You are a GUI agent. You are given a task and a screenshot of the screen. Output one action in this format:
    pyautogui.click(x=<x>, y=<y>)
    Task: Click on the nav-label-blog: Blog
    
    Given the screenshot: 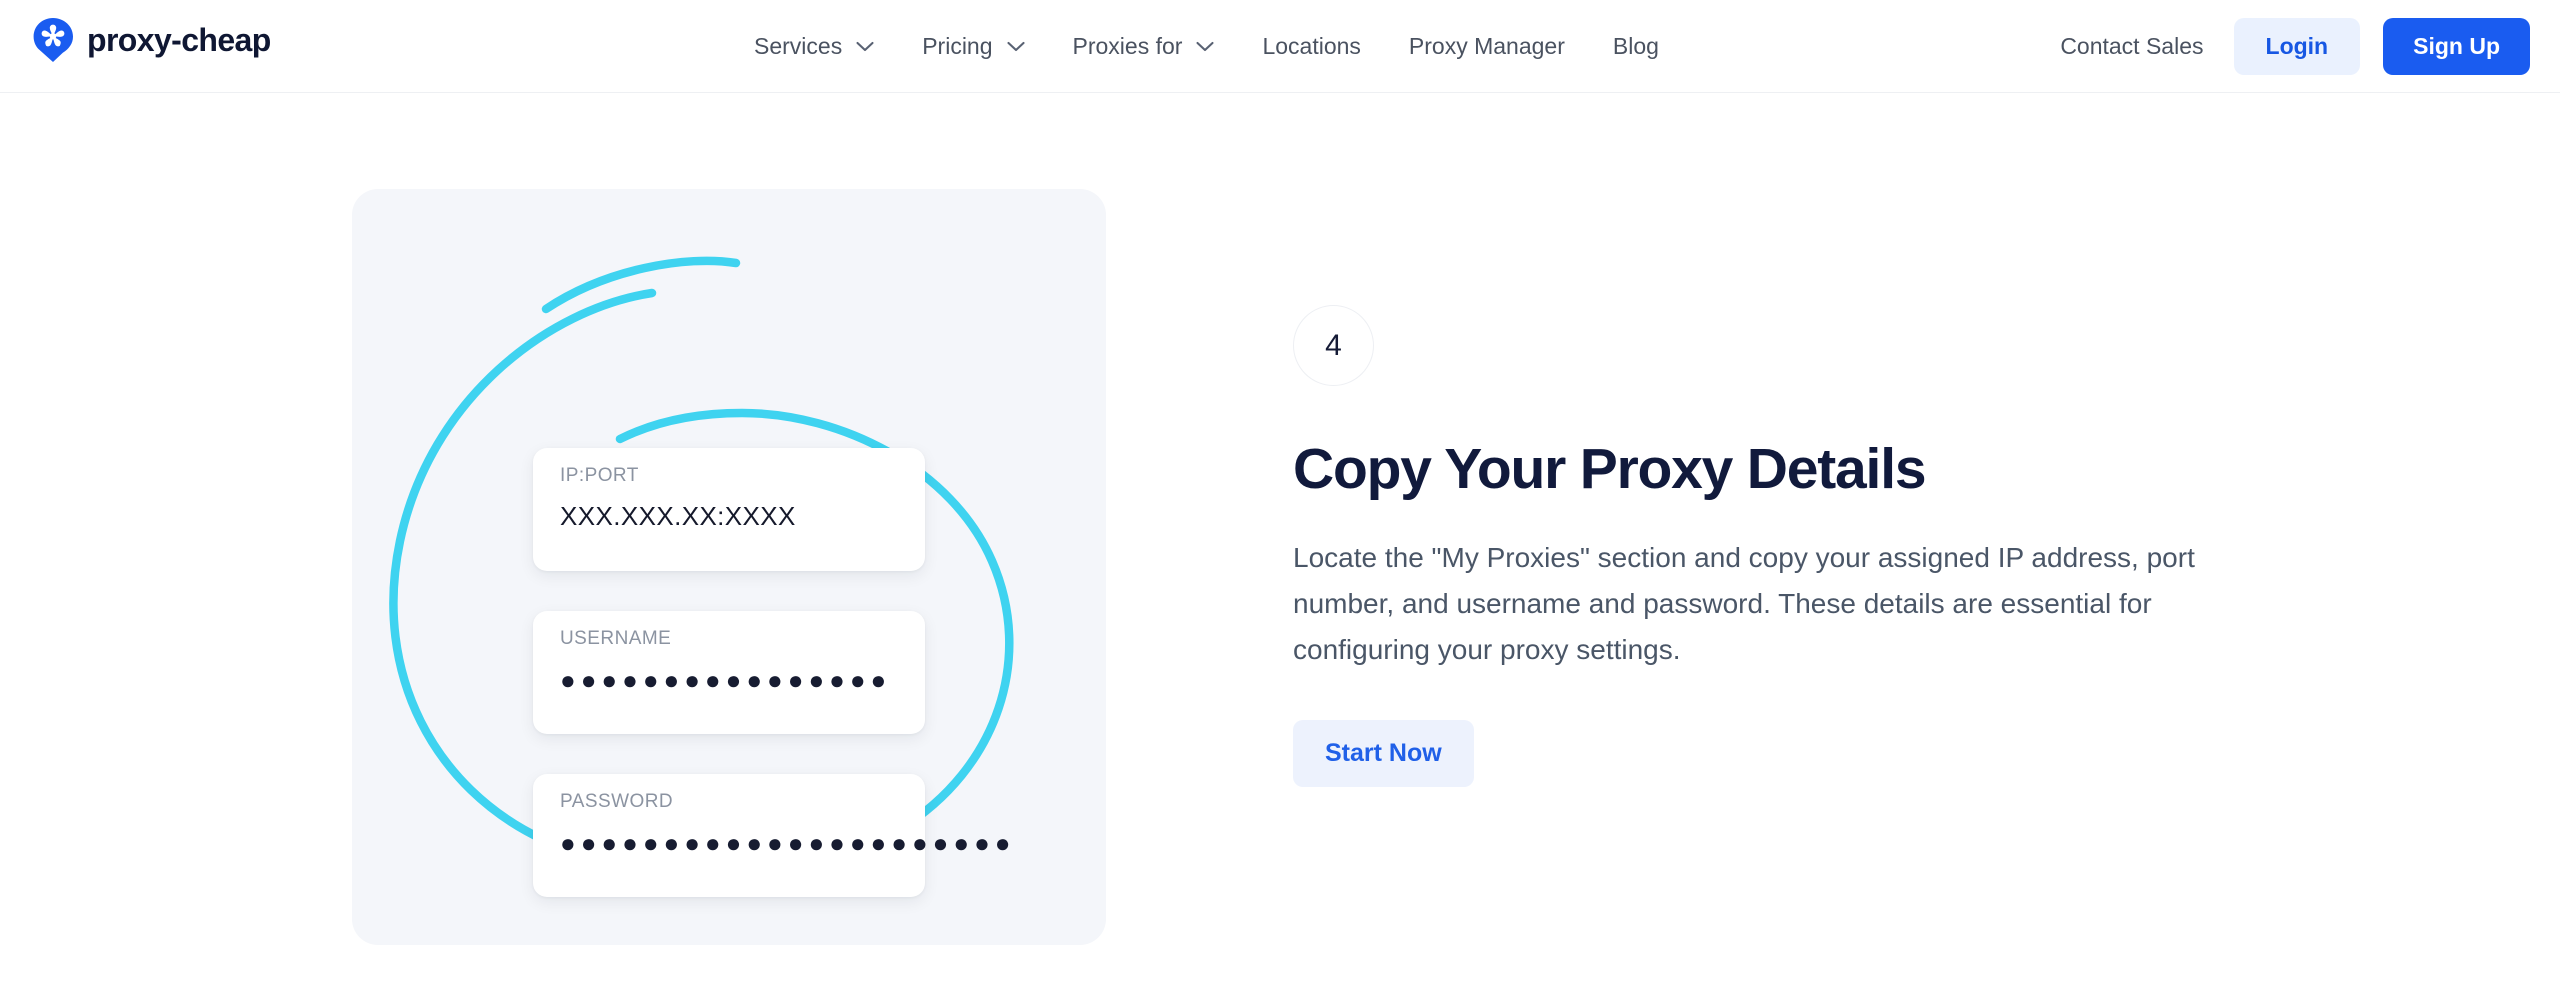 What is the action you would take?
    pyautogui.click(x=1635, y=46)
    